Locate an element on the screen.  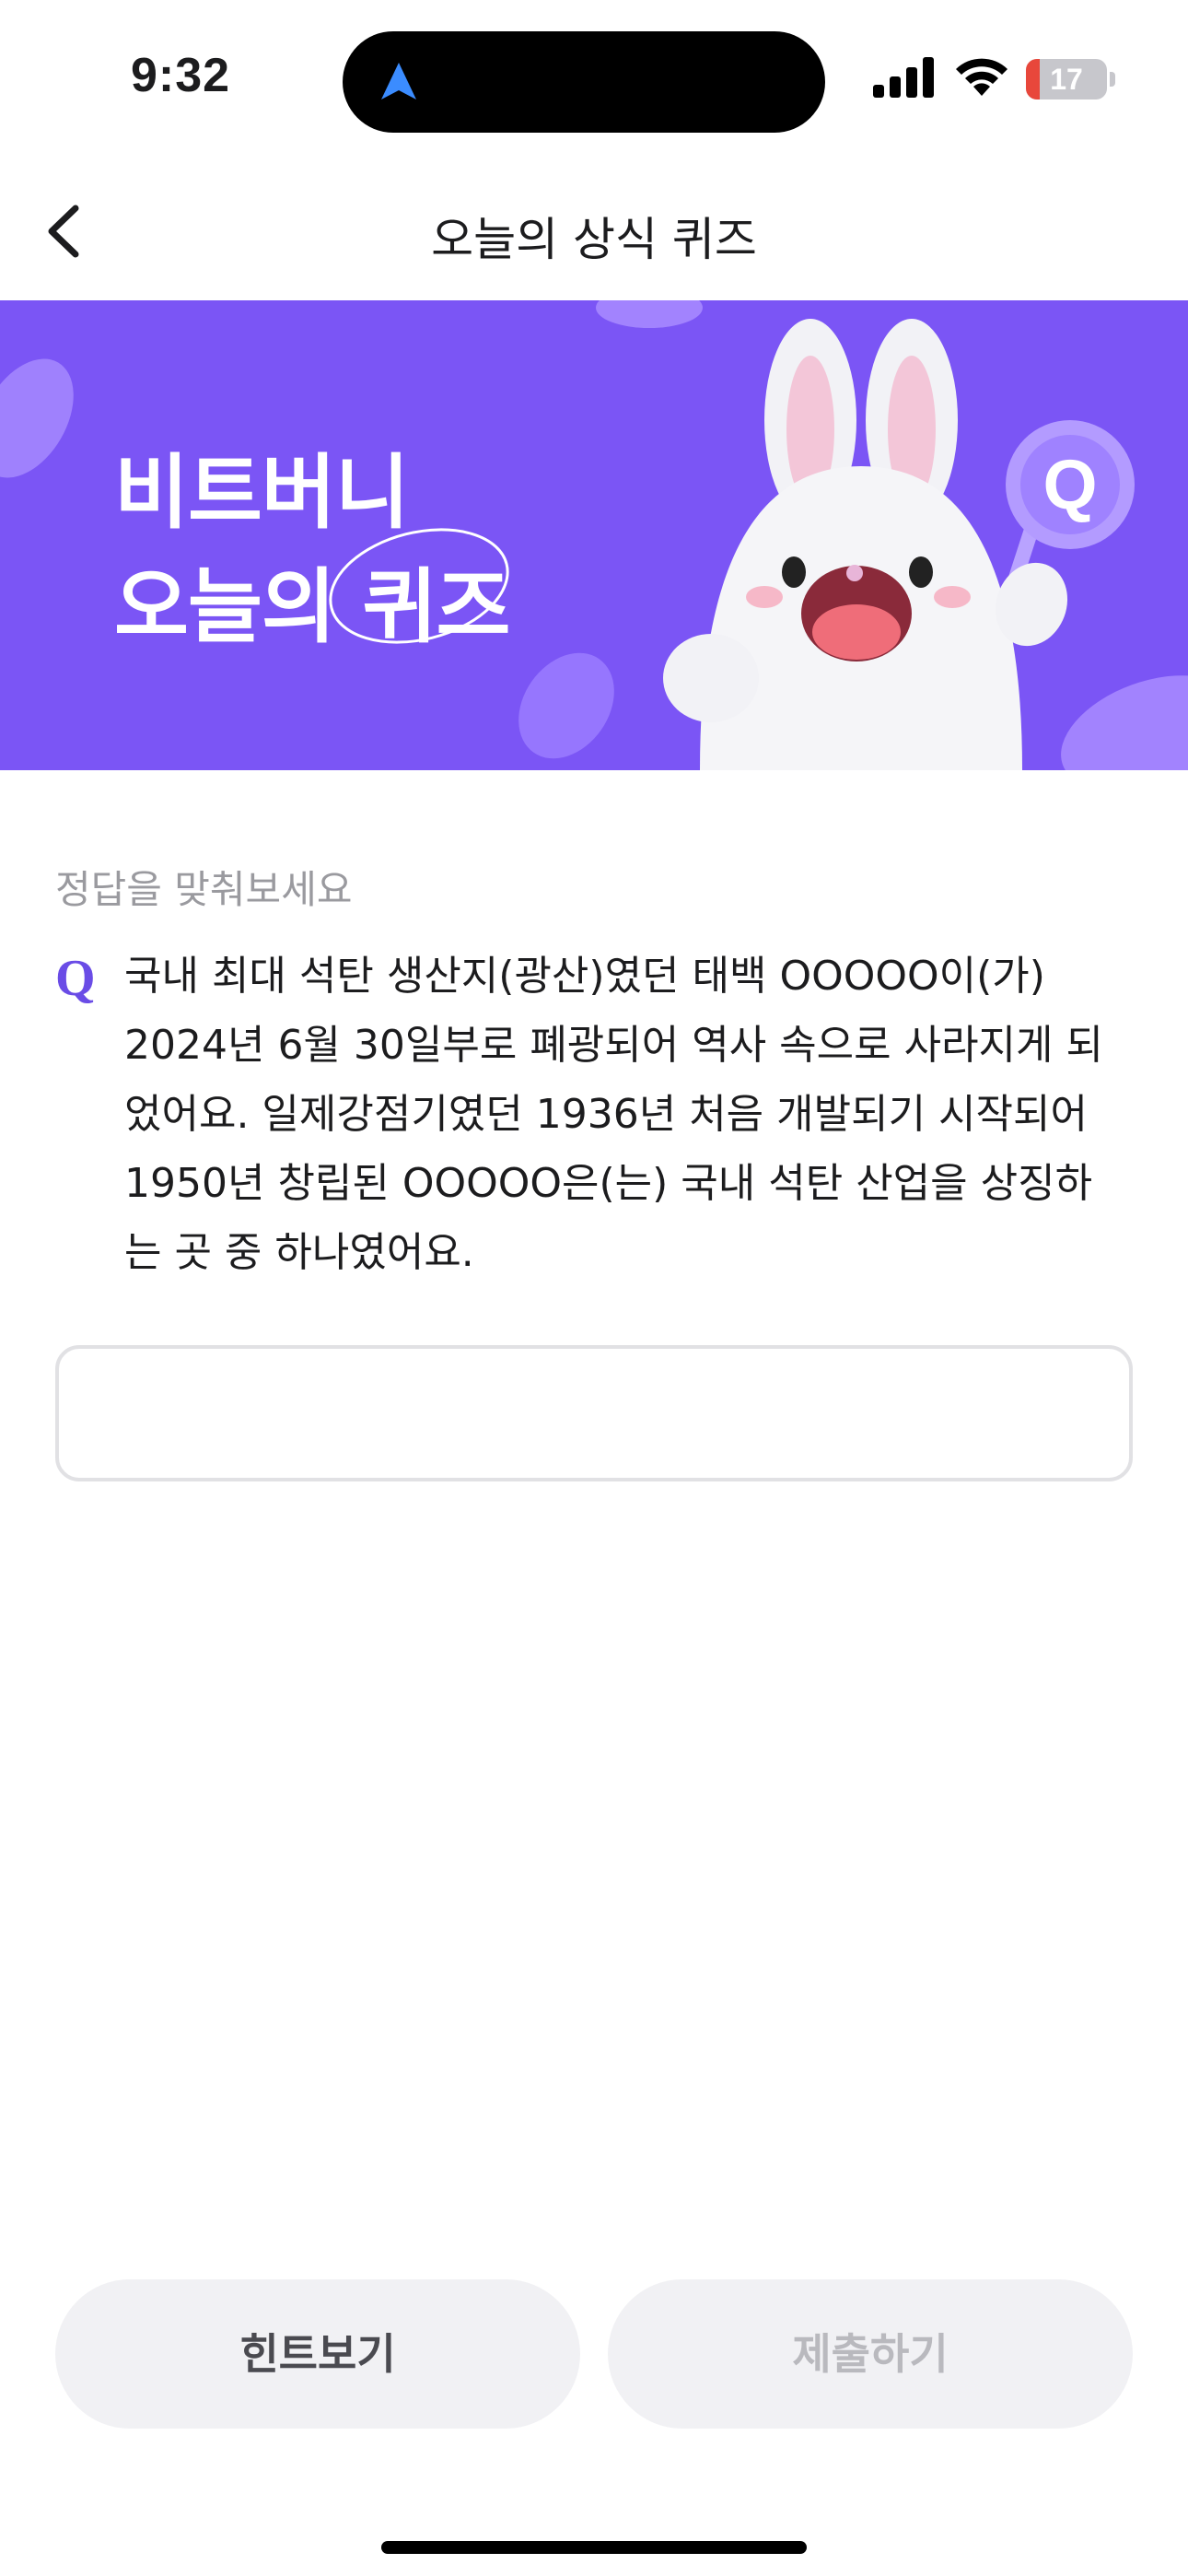
status-time: 9:32 is located at coordinates (181, 75).